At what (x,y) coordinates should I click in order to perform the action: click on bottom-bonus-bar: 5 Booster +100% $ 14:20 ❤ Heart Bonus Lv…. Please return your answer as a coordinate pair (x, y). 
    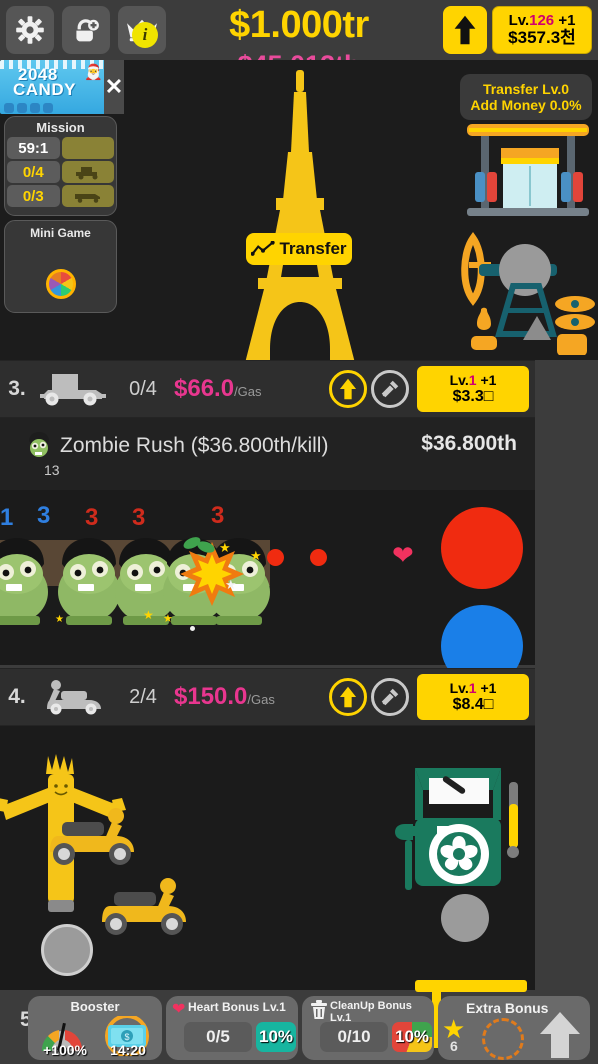
    Looking at the image, I should click on (299, 1022).